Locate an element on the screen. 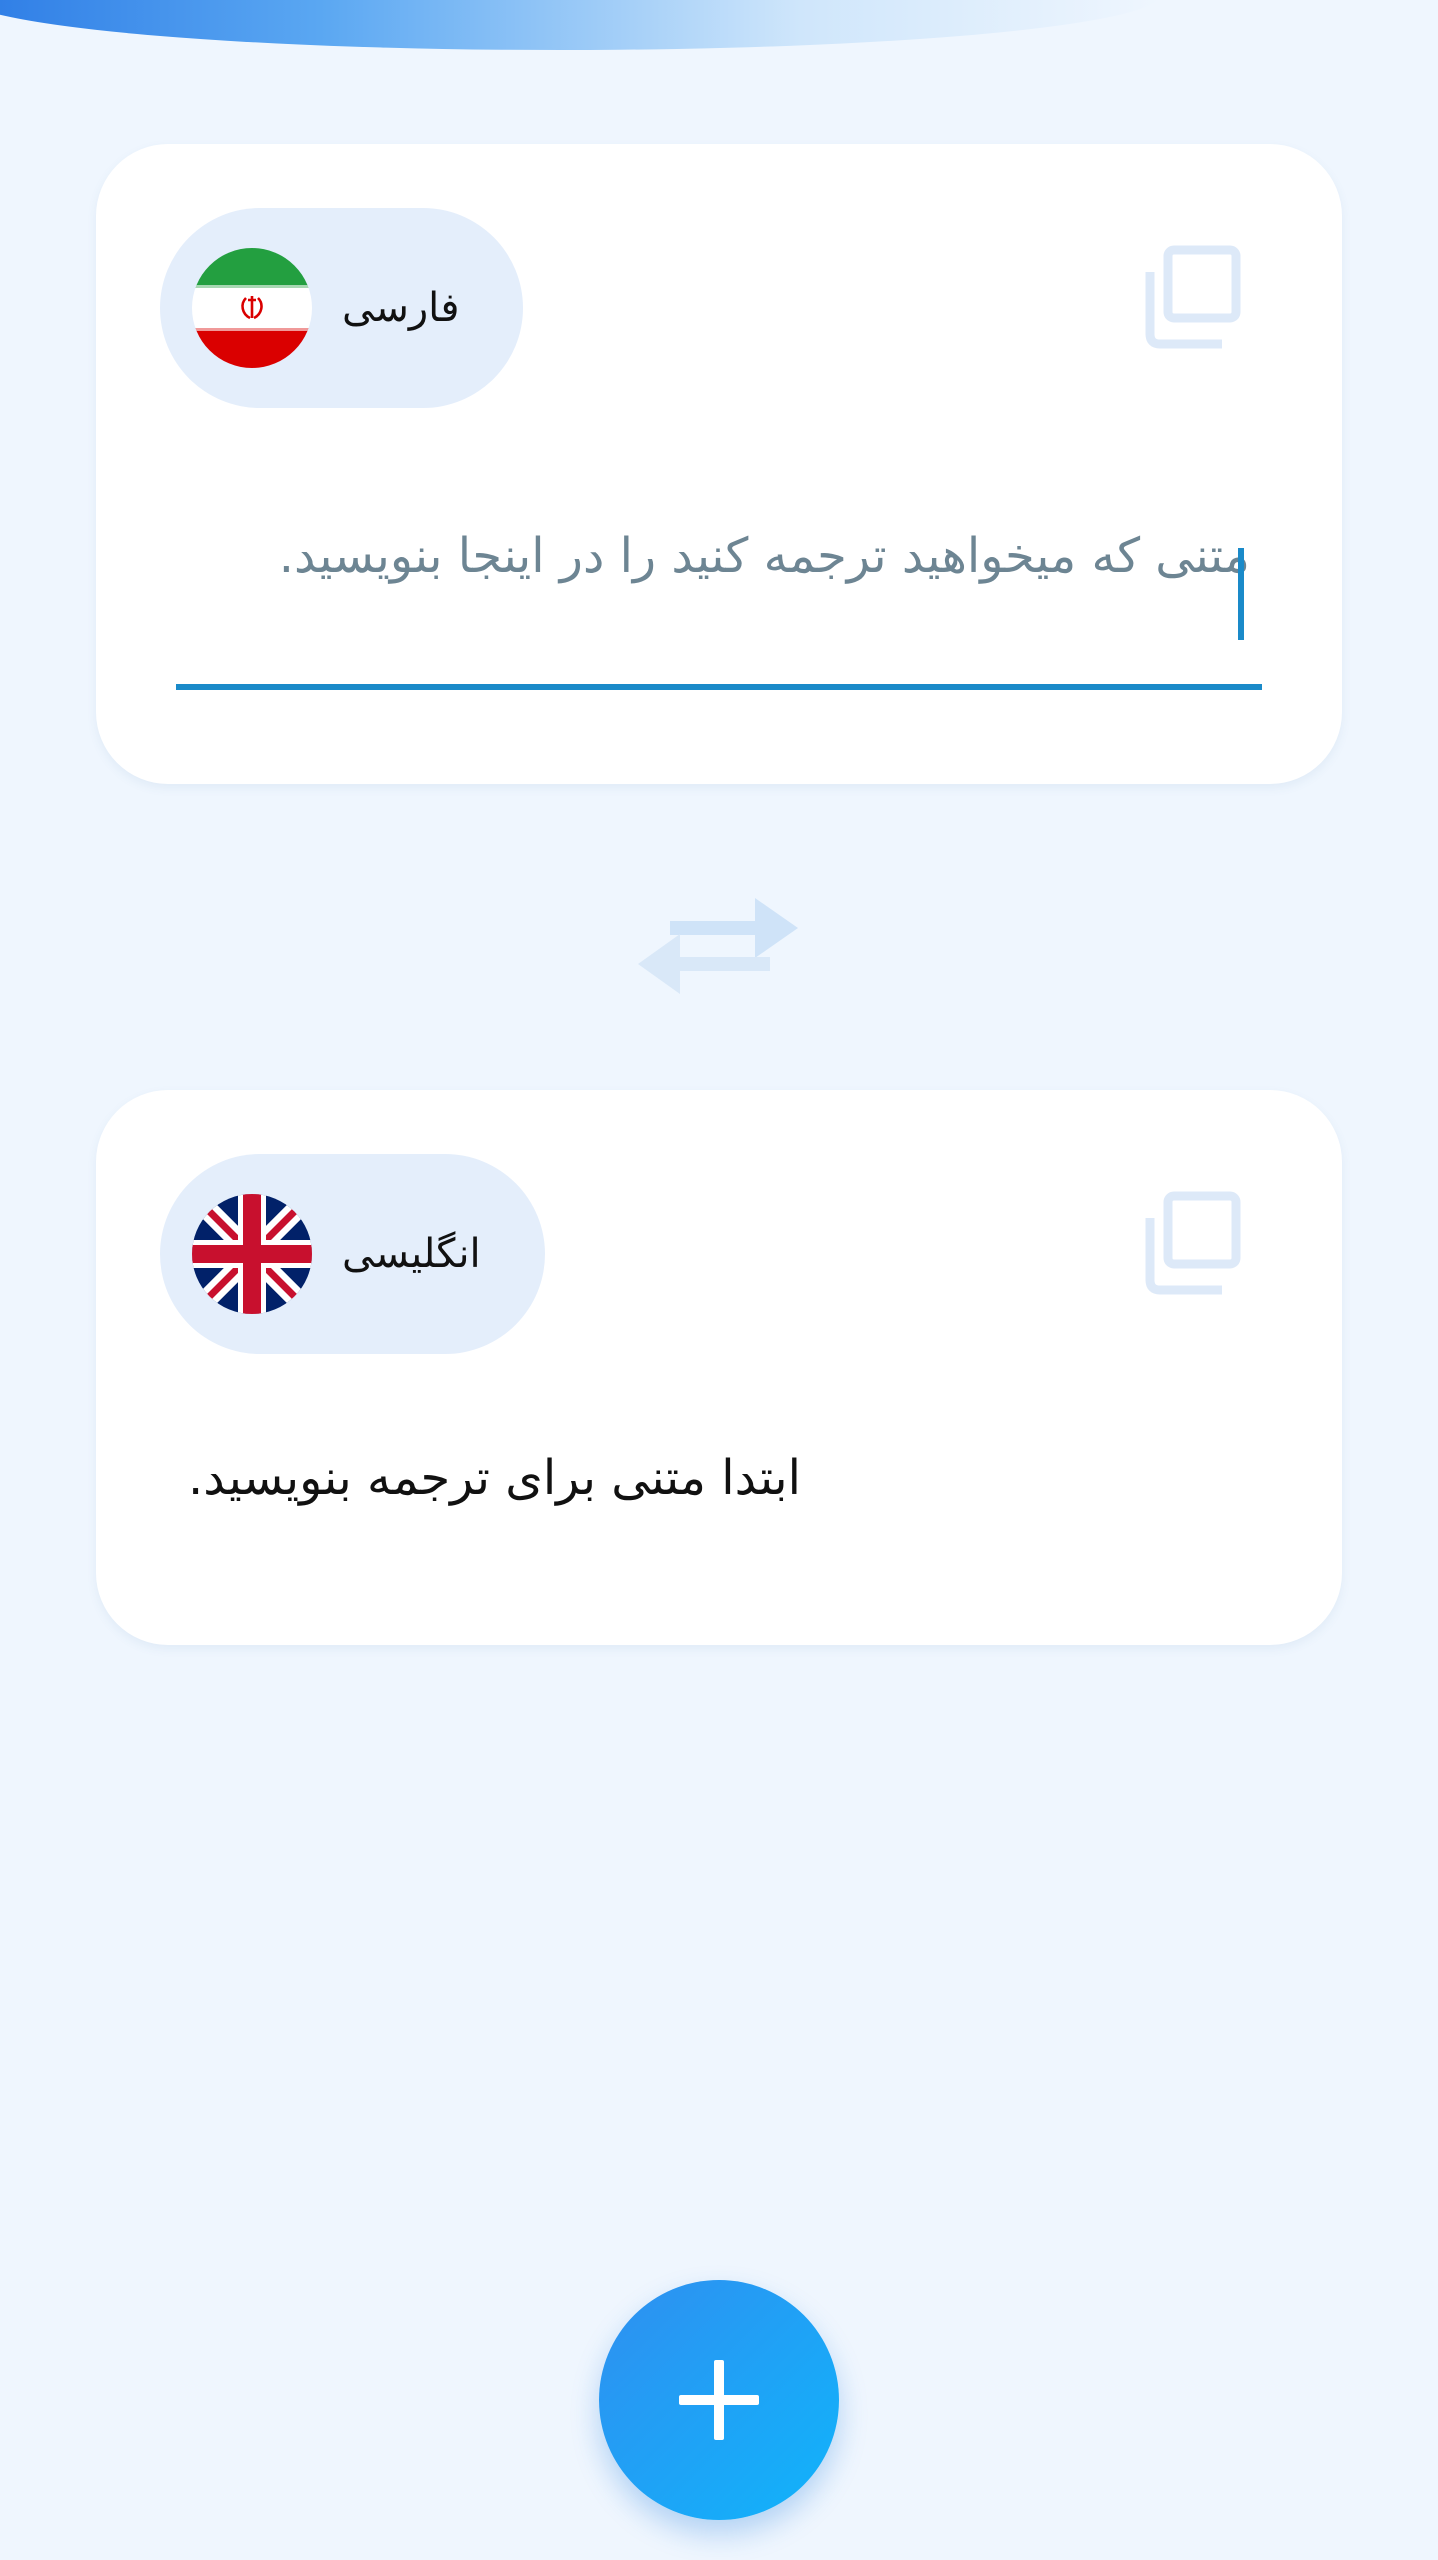 The image size is (1438, 2560). translation-result: ابتدا متنی برای ترجمه بنویسید. is located at coordinates (494, 1478).